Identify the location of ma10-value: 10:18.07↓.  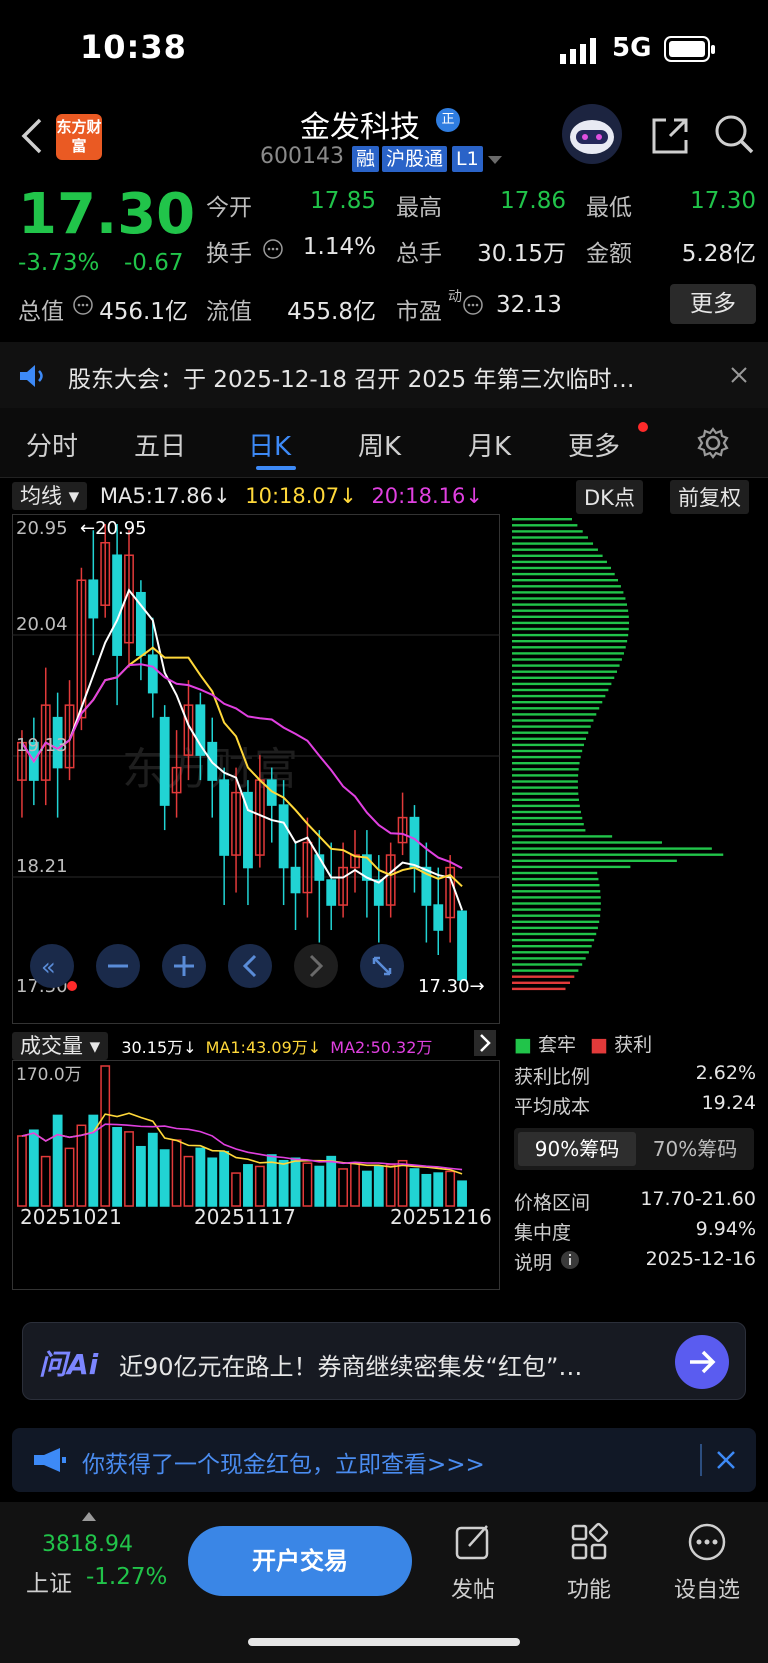
(301, 496).